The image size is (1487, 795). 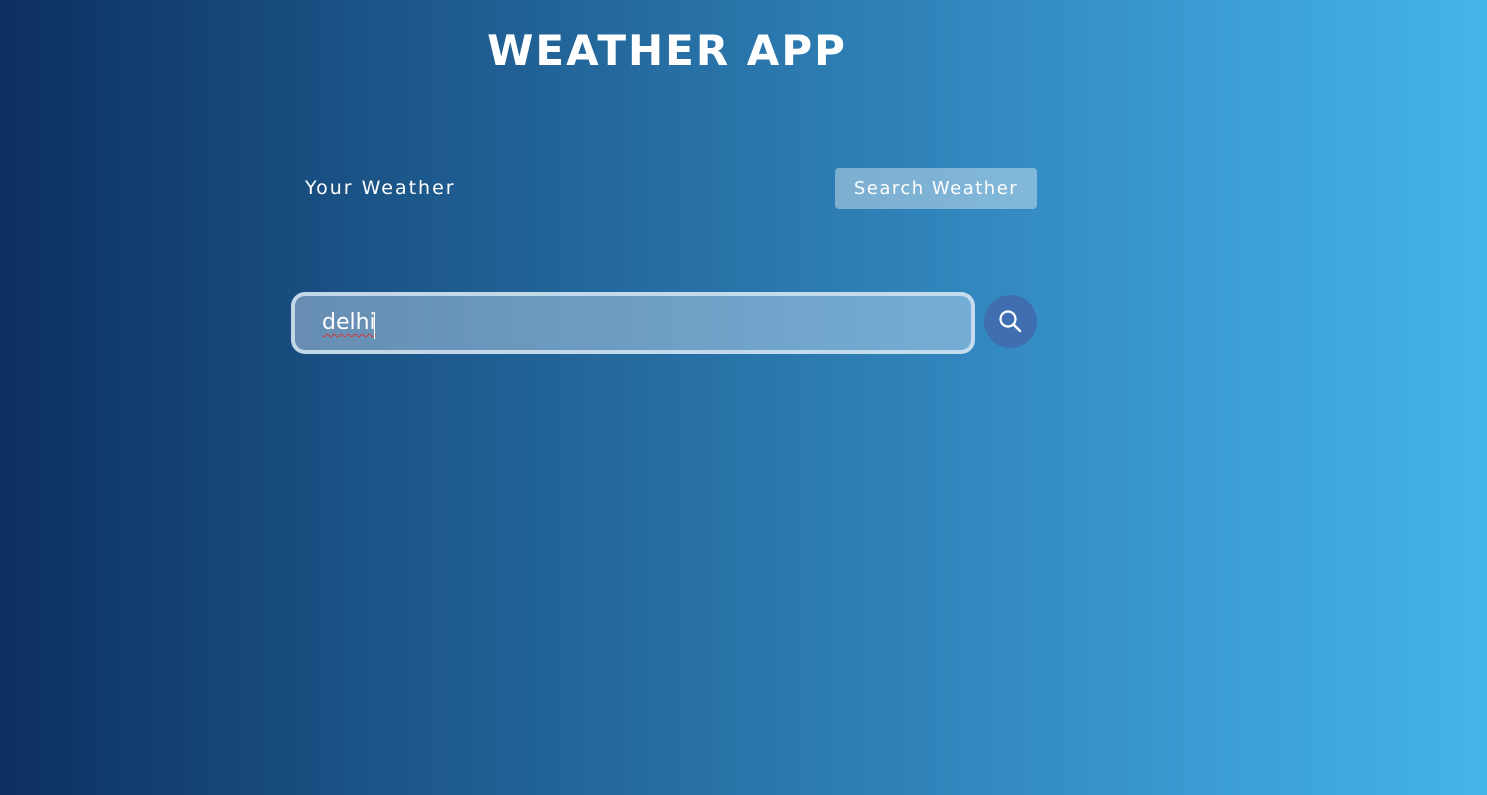 I want to click on text-caret, so click(x=374, y=325).